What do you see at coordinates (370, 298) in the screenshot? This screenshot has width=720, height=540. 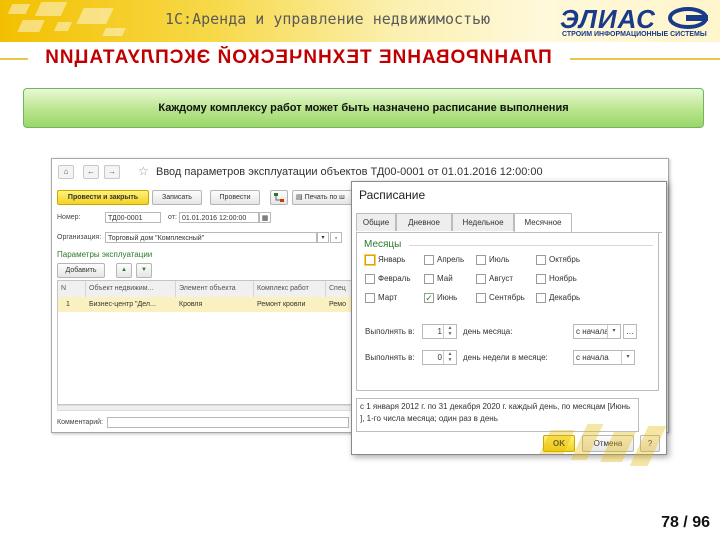 I see `month-checkbox-march` at bounding box center [370, 298].